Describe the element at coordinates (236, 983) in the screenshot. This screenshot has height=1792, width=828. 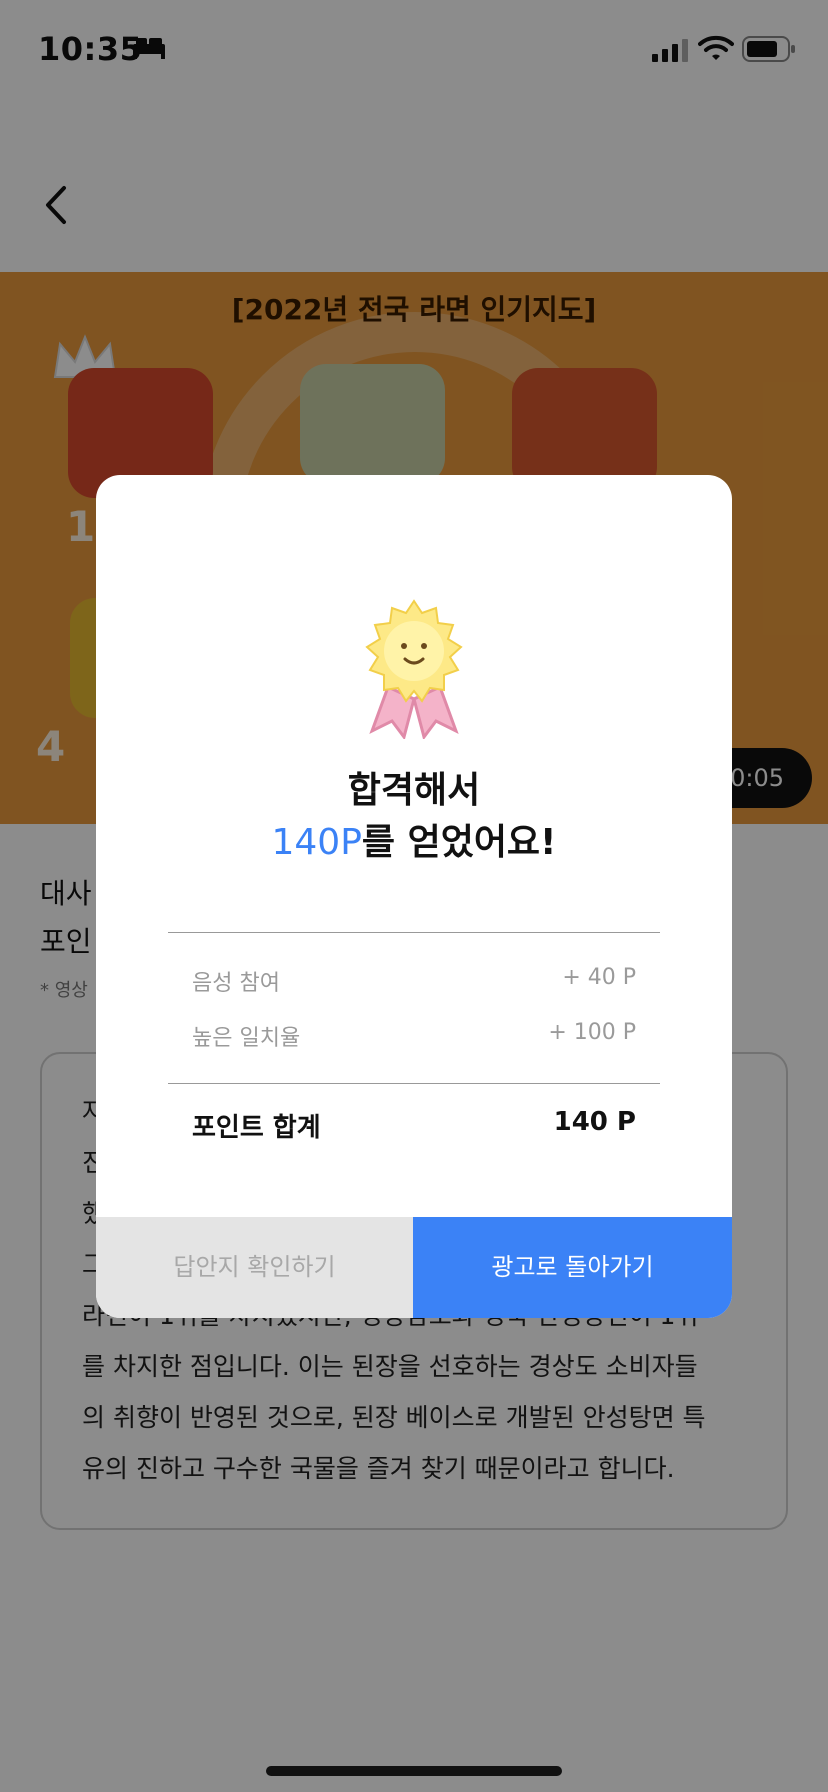
I see `points-row-label: 음성 참여` at that location.